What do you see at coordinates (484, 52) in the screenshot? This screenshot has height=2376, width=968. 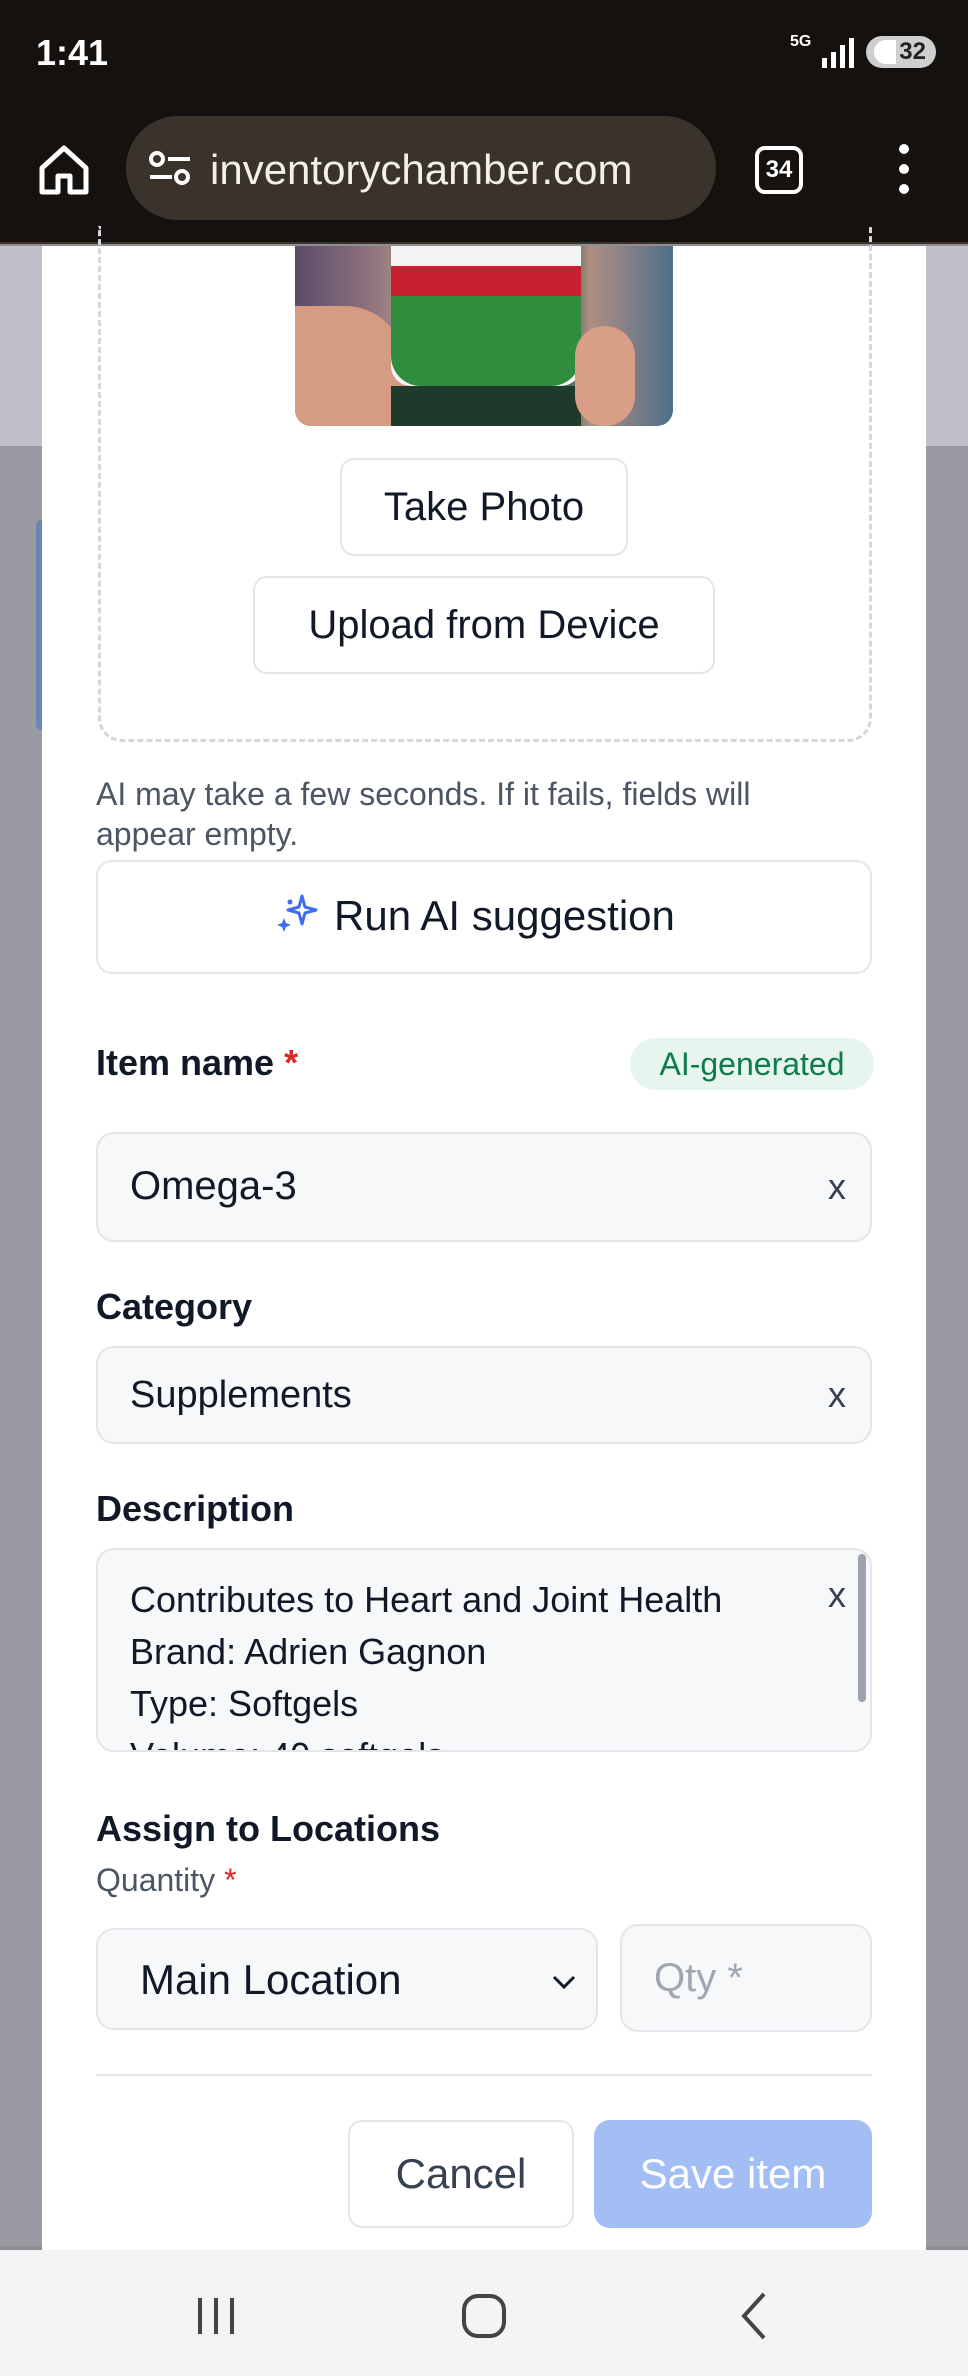 I see `status-bar: 1:41 5G 32` at bounding box center [484, 52].